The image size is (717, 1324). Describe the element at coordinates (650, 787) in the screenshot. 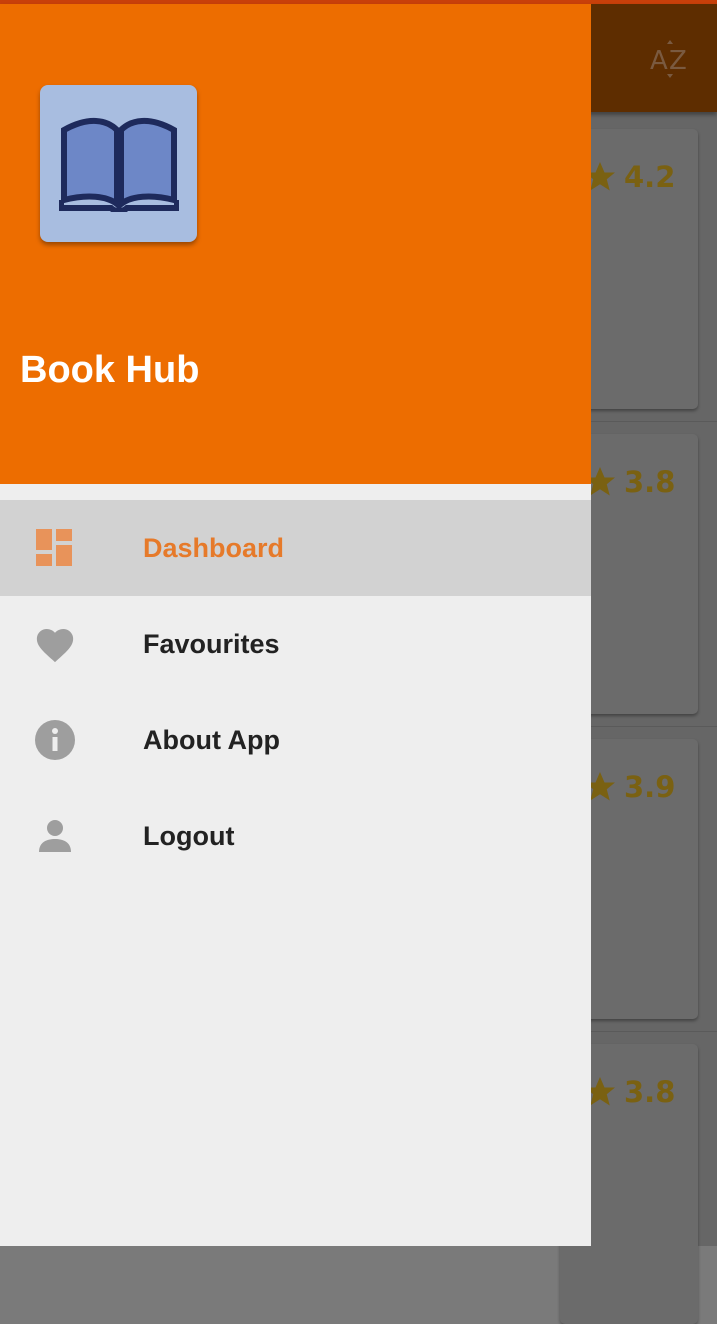

I see `rating-value: 3.9` at that location.